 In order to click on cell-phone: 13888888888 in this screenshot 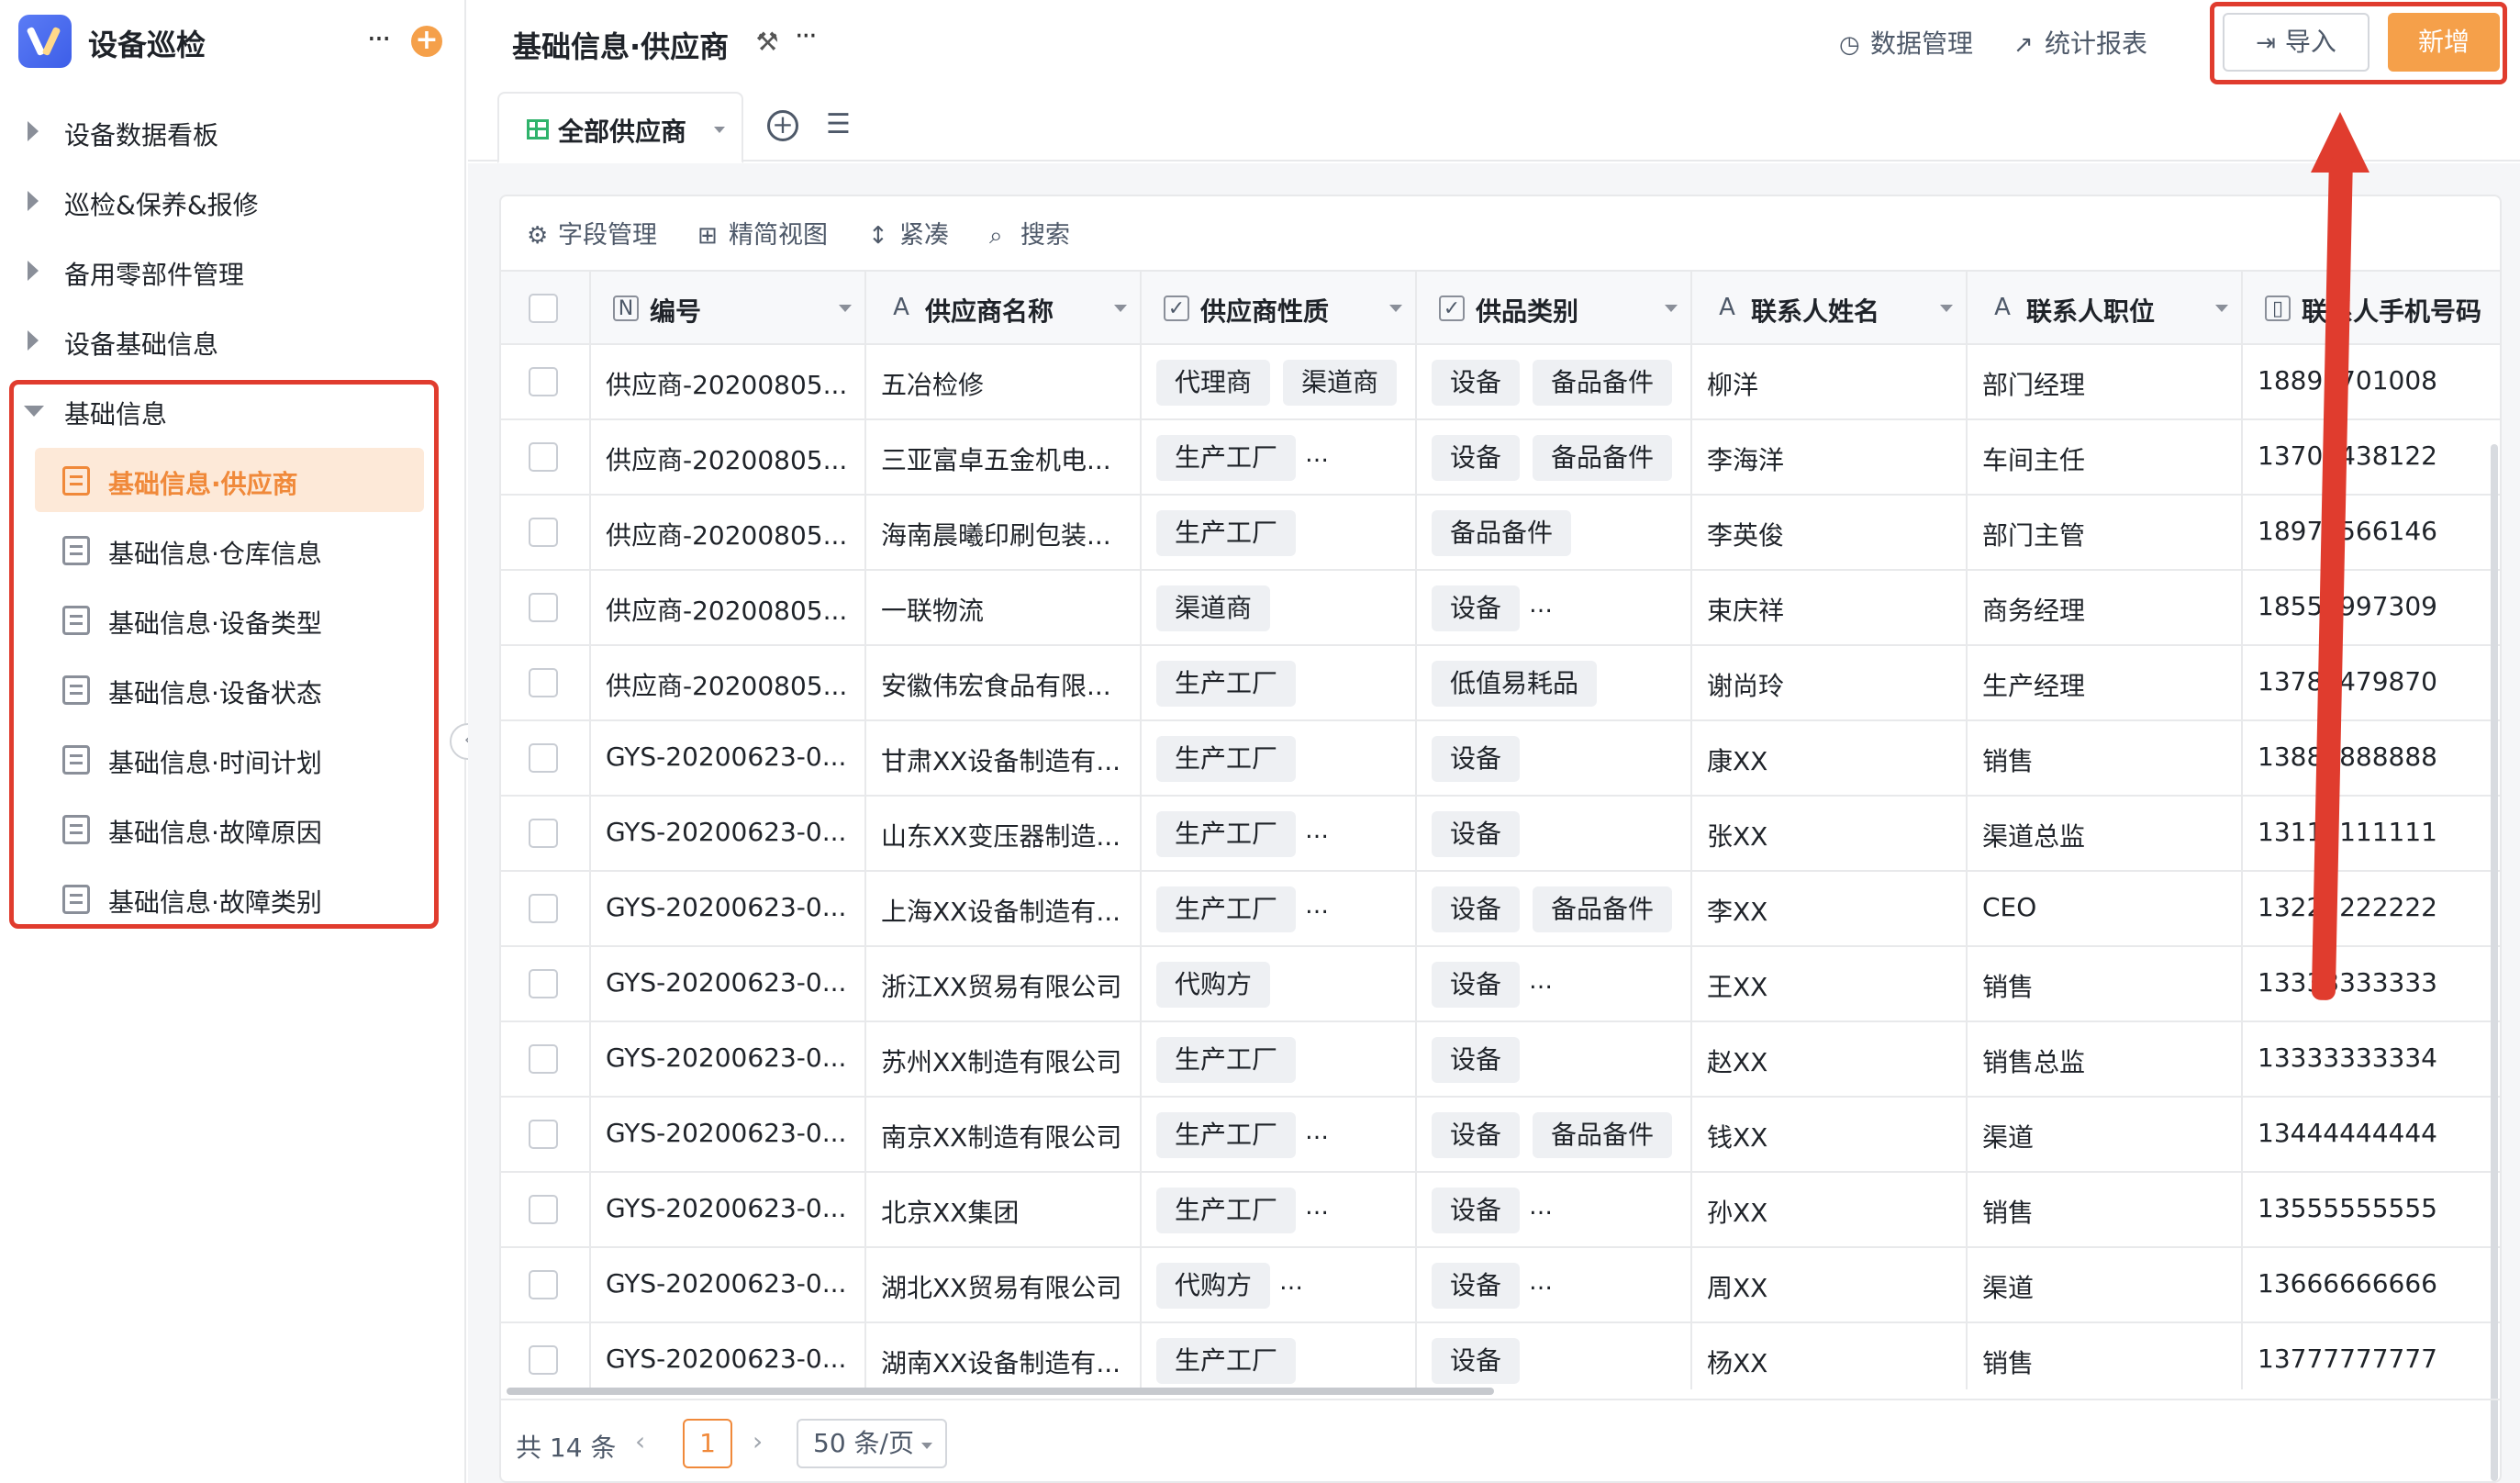, I will do `click(2371, 758)`.